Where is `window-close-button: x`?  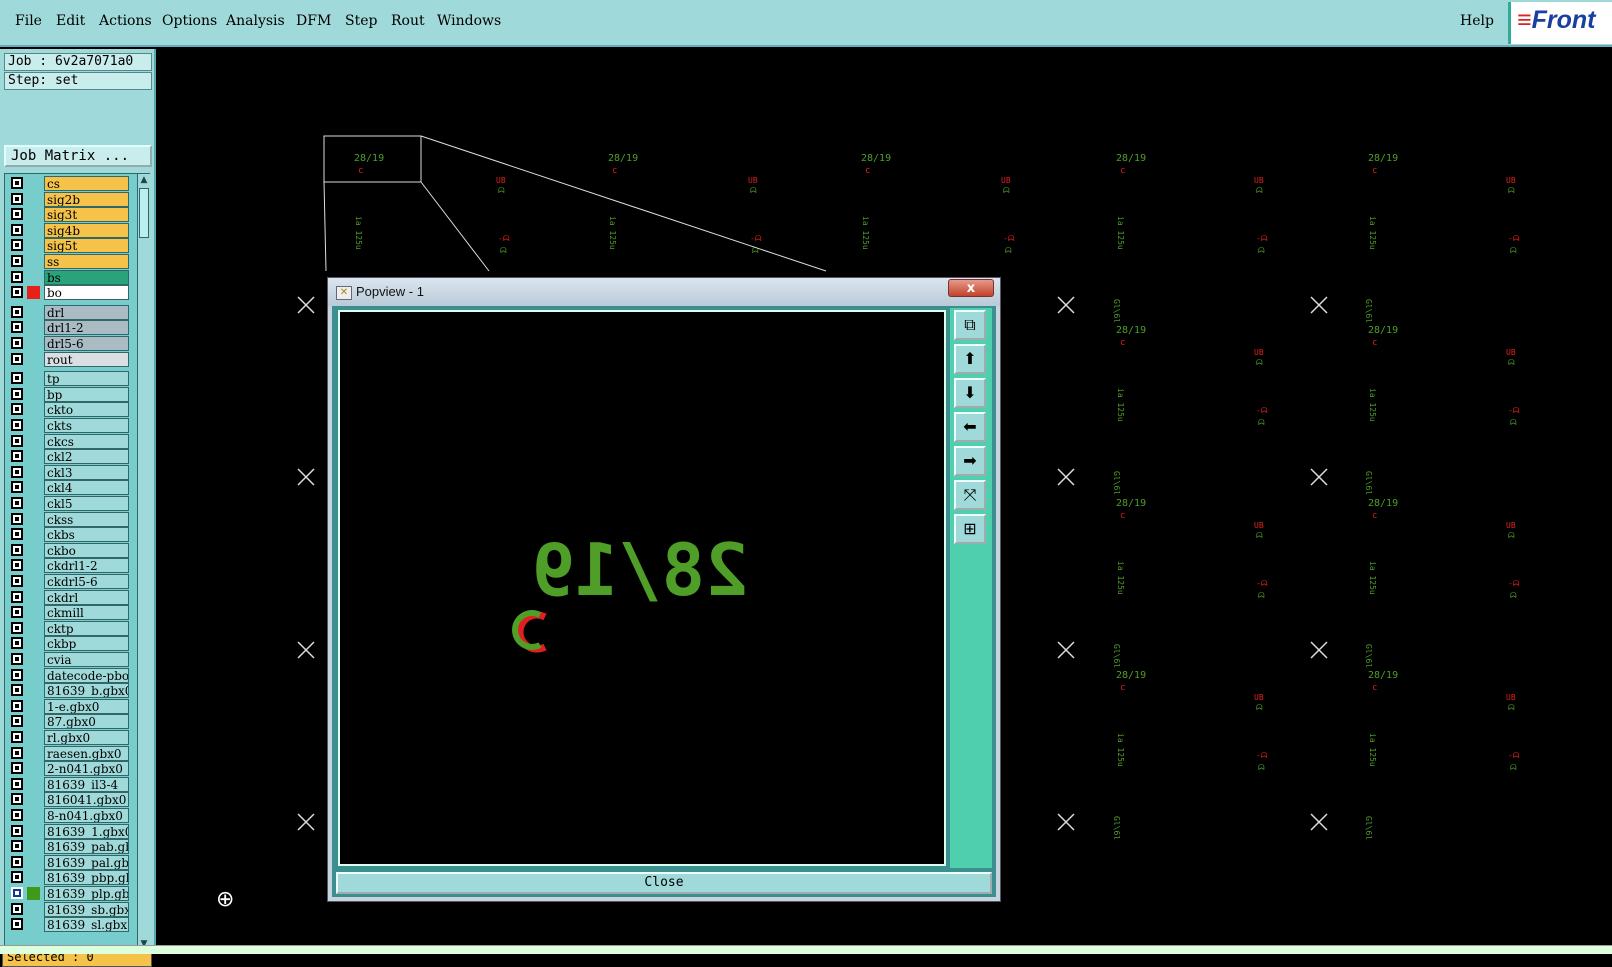 window-close-button: x is located at coordinates (971, 288).